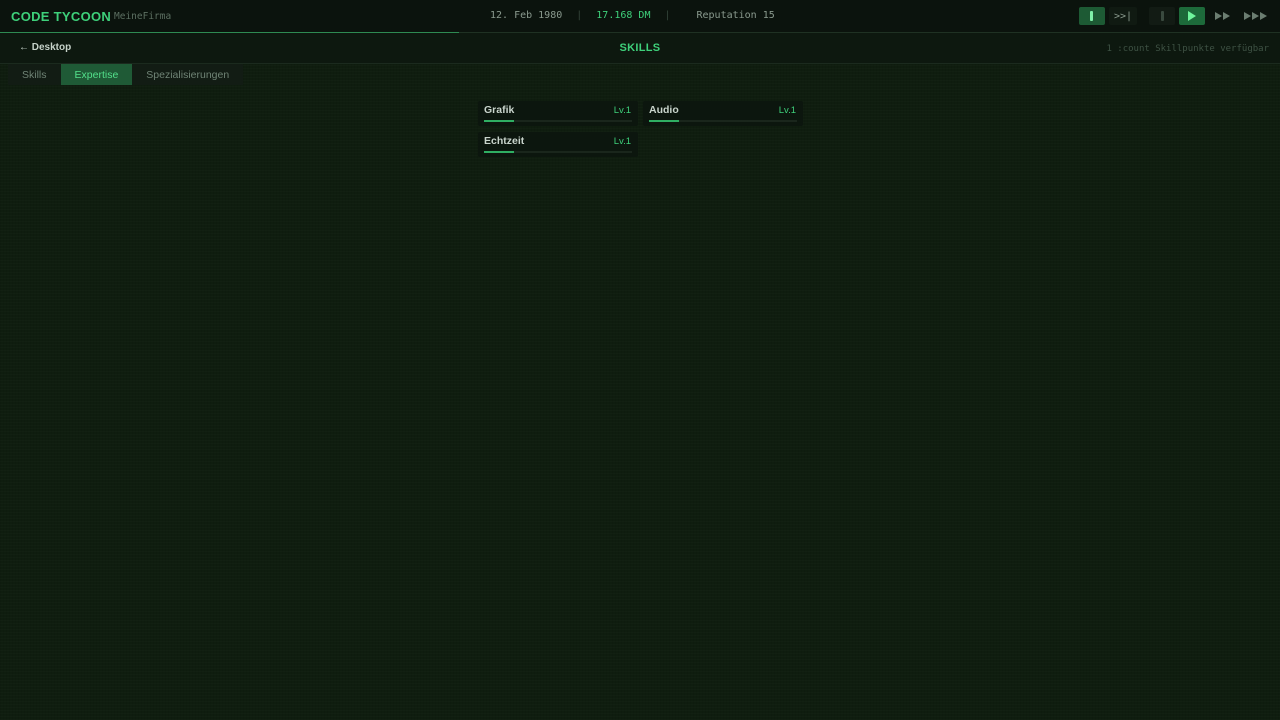 This screenshot has height=720, width=1280. I want to click on app-title: CODE TYCOON, so click(61, 16).